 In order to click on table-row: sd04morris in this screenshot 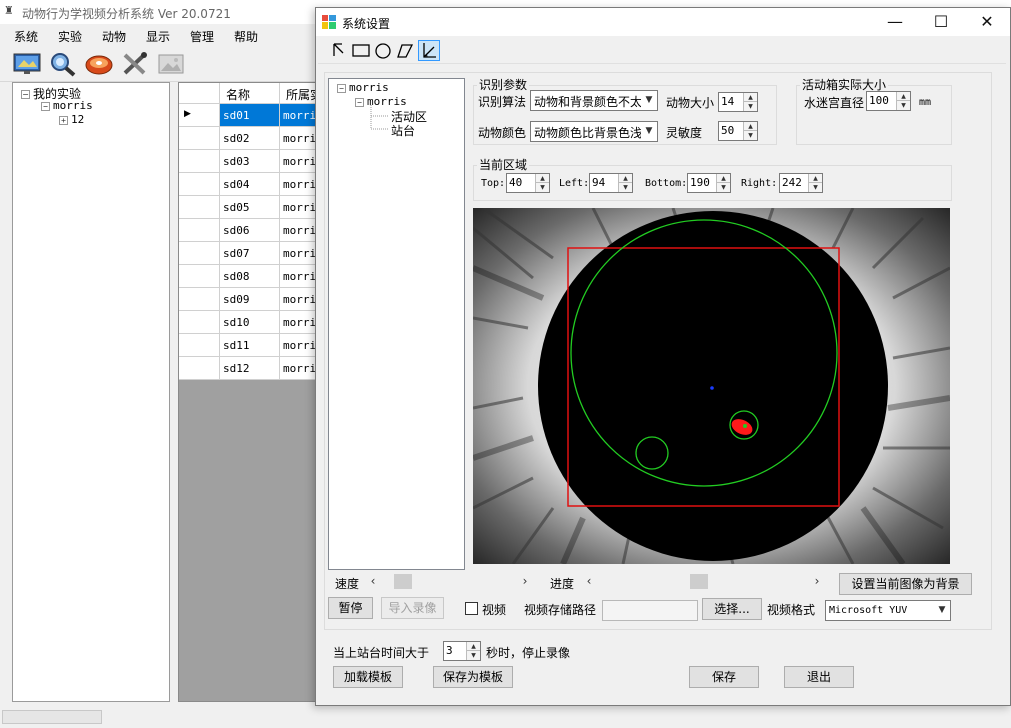, I will do `click(247, 184)`.